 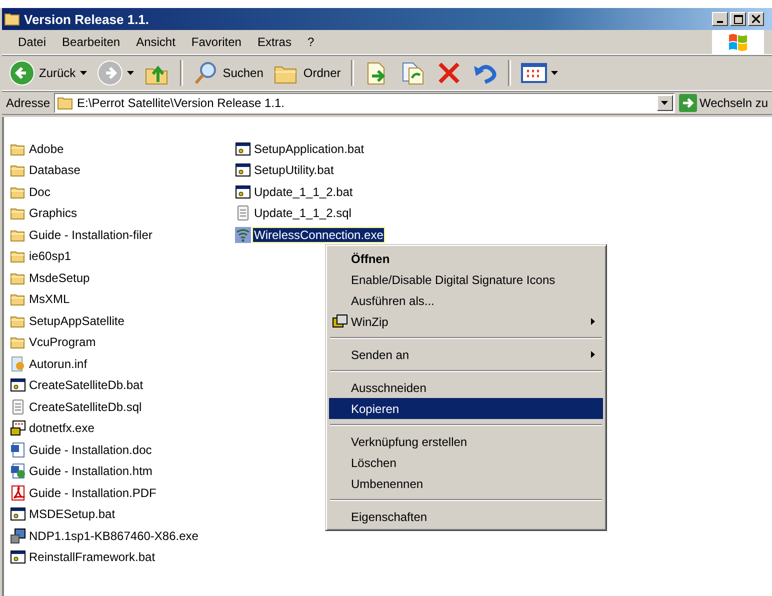 What do you see at coordinates (91, 235) in the screenshot?
I see `file-name: Guide - Installation-filer` at bounding box center [91, 235].